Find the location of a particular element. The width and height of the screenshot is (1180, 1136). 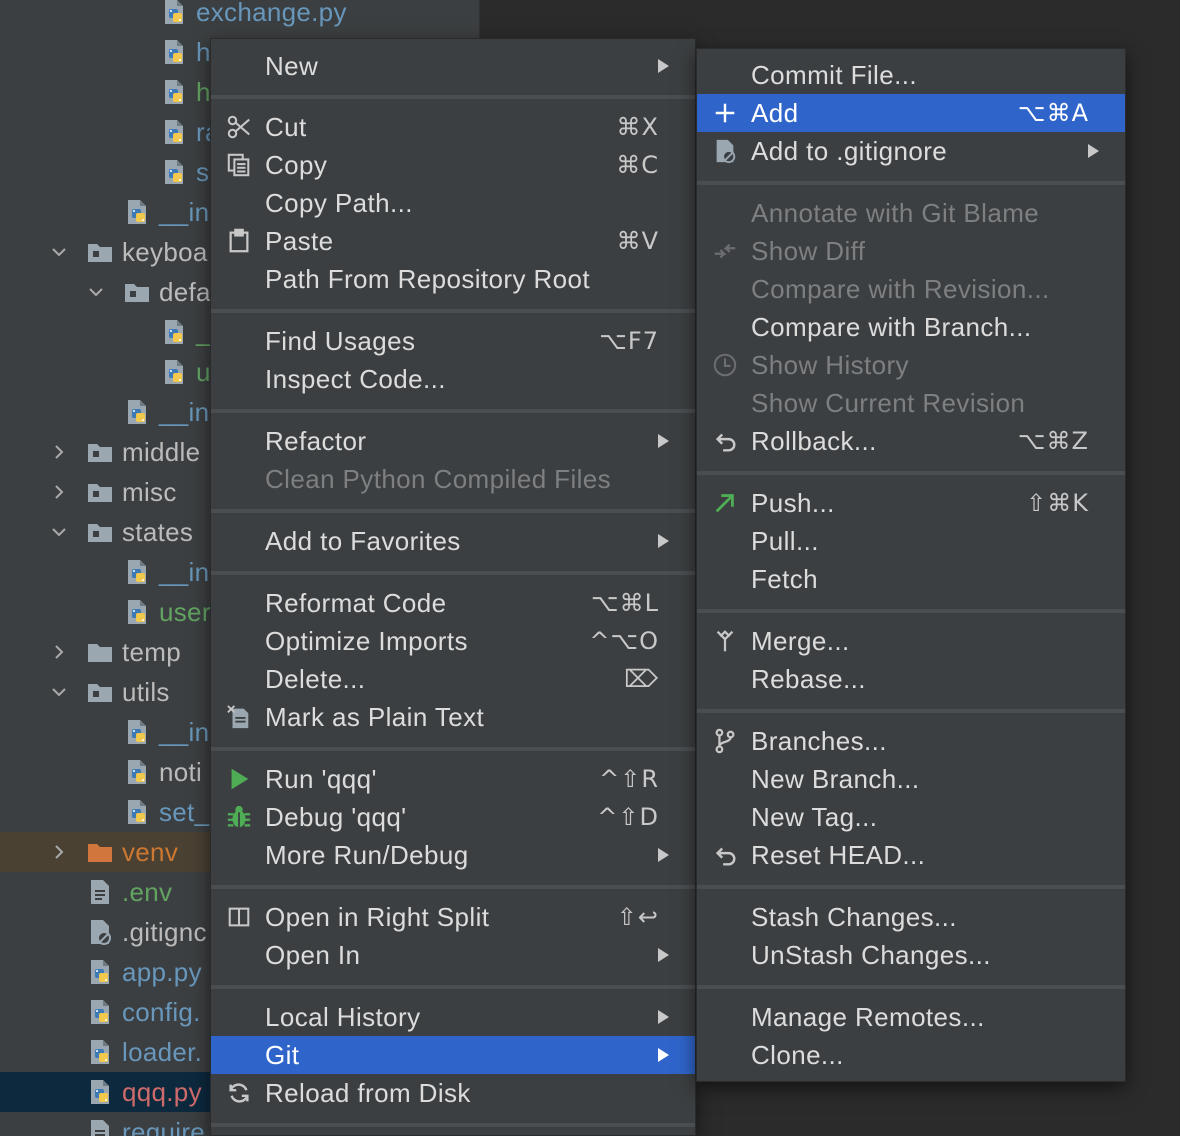

git-add-to-gitignore: Add to .gitignore is located at coordinates (911, 151).